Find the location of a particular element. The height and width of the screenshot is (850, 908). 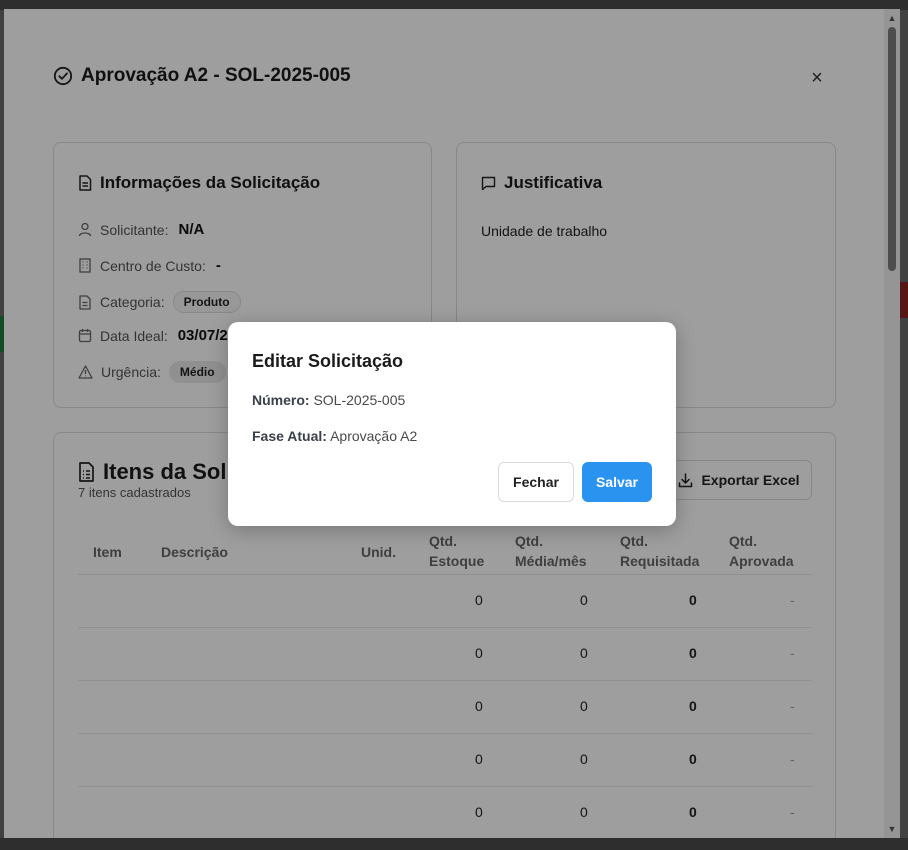

modal-fase-line: Fase Atual: Aprovação A2 is located at coordinates (334, 436).